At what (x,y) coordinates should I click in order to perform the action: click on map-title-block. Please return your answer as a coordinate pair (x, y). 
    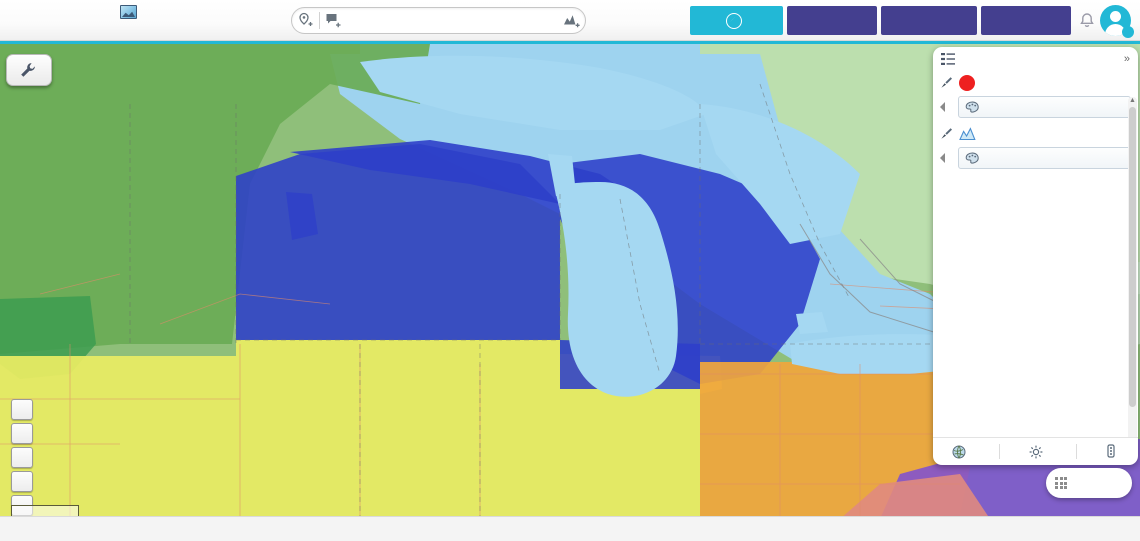
    Looking at the image, I should click on (131, 11).